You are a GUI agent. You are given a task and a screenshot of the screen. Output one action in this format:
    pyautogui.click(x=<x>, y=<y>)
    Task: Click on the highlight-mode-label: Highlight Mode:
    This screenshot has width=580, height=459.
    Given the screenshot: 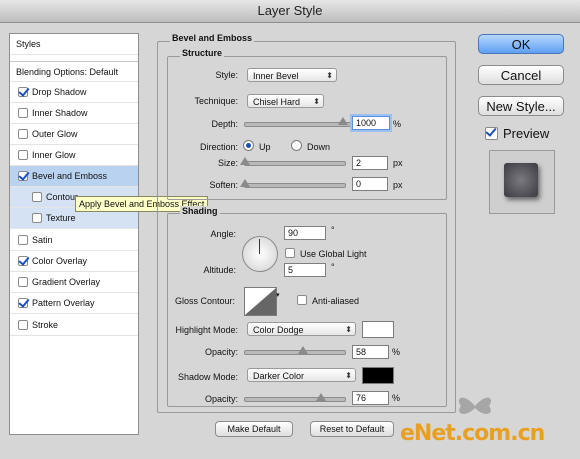 What is the action you would take?
    pyautogui.click(x=206, y=330)
    